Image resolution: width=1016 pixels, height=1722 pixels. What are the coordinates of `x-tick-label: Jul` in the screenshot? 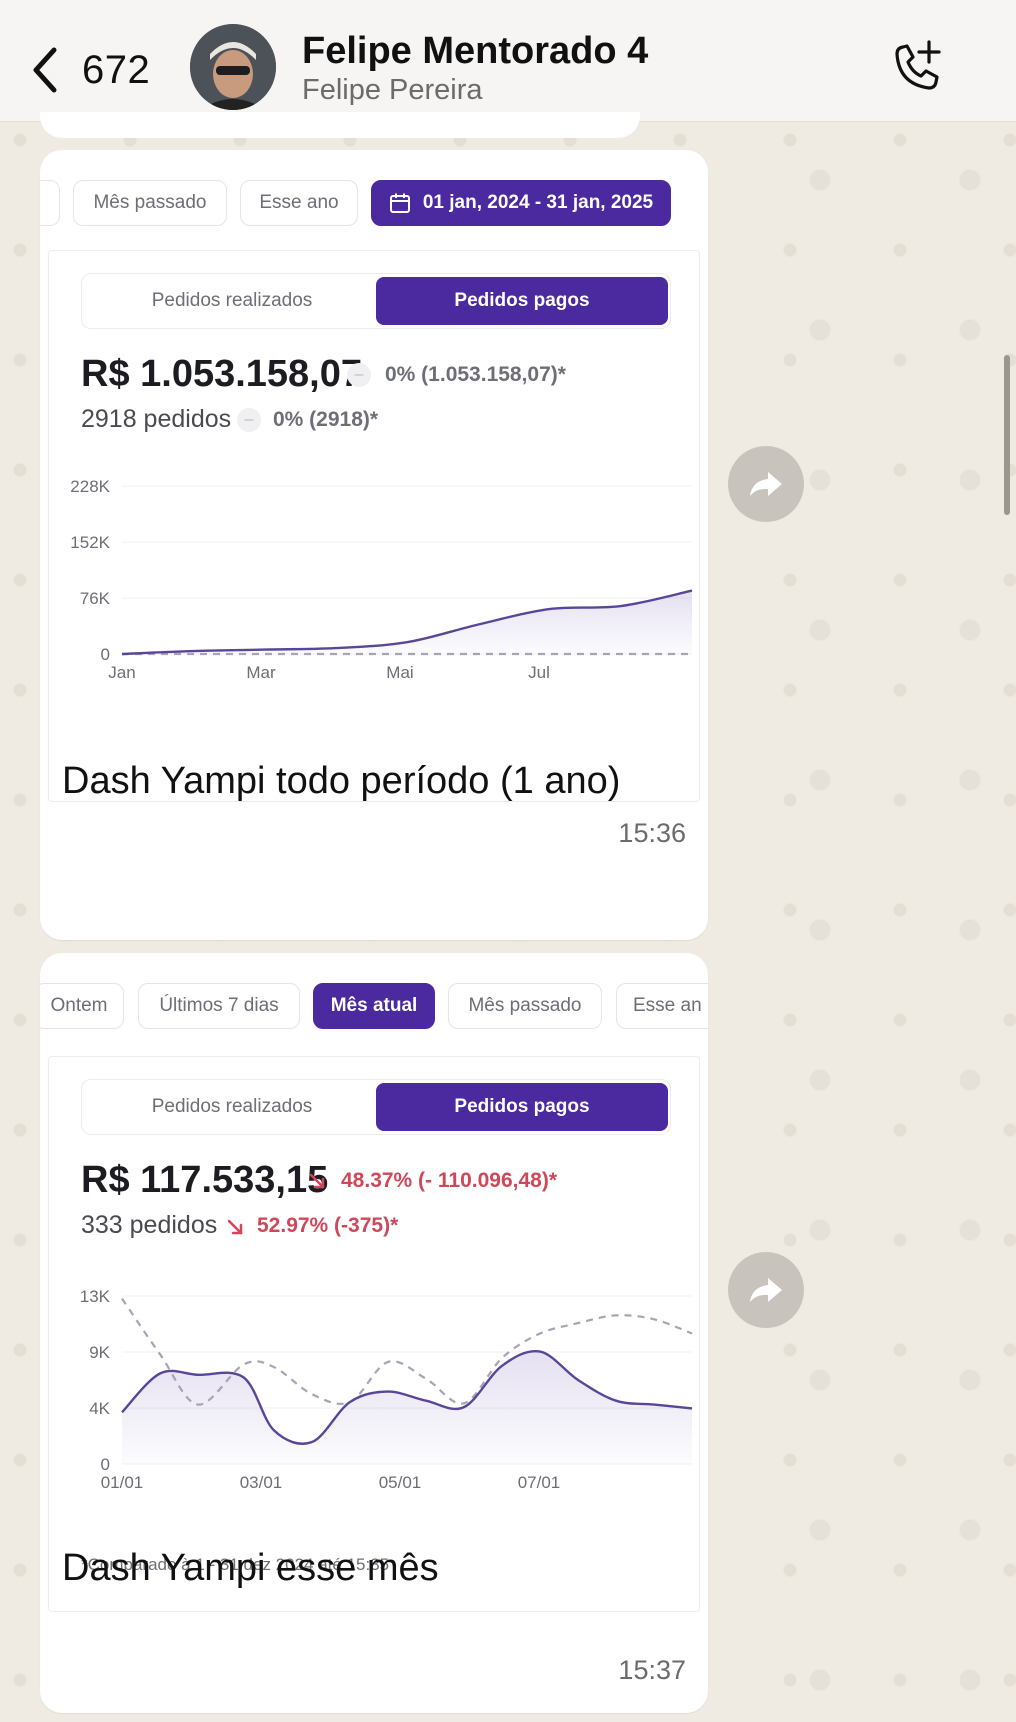 It's located at (539, 672).